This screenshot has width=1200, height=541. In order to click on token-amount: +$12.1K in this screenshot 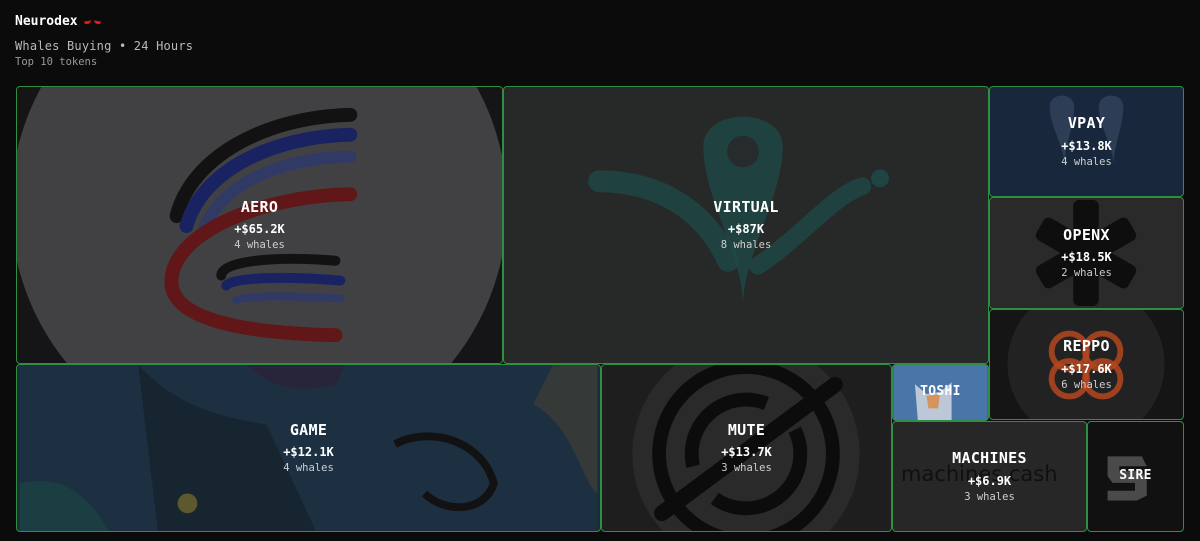, I will do `click(308, 452)`.